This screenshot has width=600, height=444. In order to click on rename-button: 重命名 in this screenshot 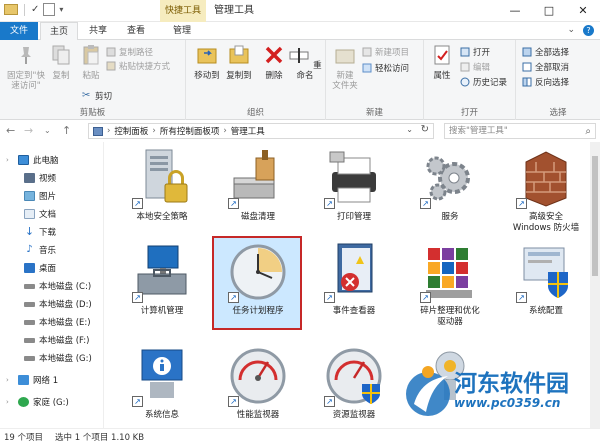, I will do `click(305, 62)`.